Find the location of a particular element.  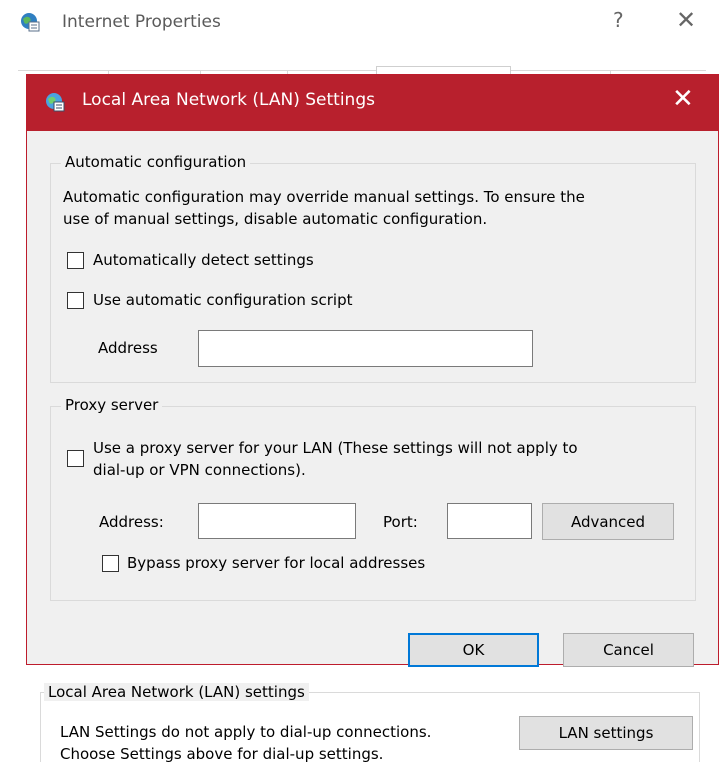

auto-config-address-input is located at coordinates (365, 348).